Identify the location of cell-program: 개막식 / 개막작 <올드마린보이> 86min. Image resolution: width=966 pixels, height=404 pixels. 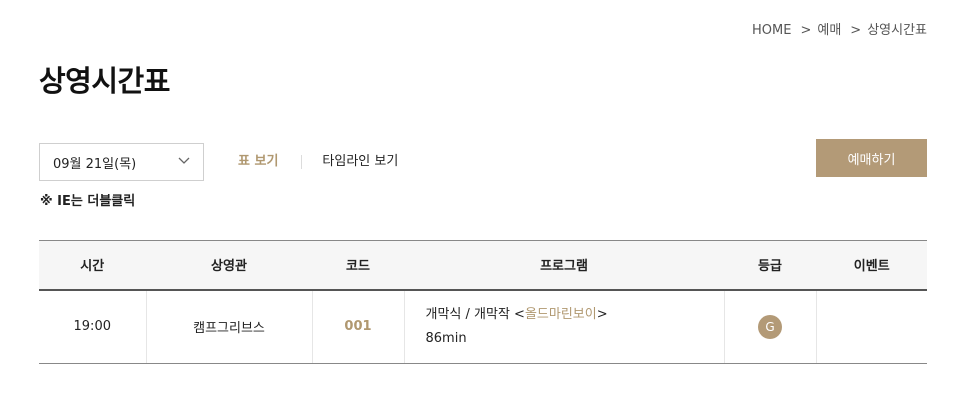
(563, 326).